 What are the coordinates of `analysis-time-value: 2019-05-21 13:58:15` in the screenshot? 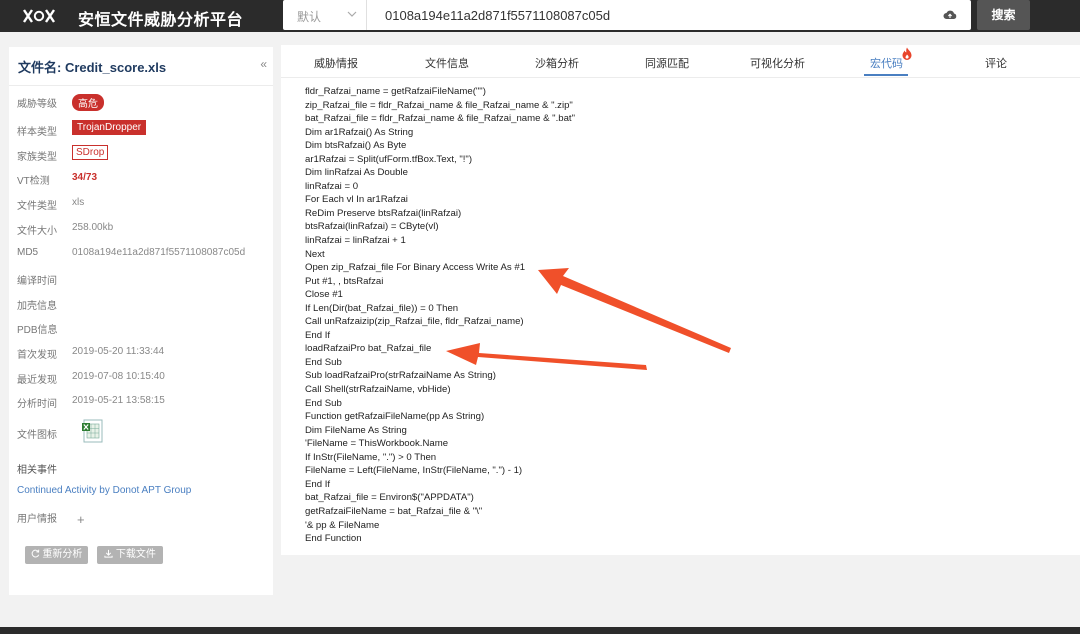 It's located at (118, 400).